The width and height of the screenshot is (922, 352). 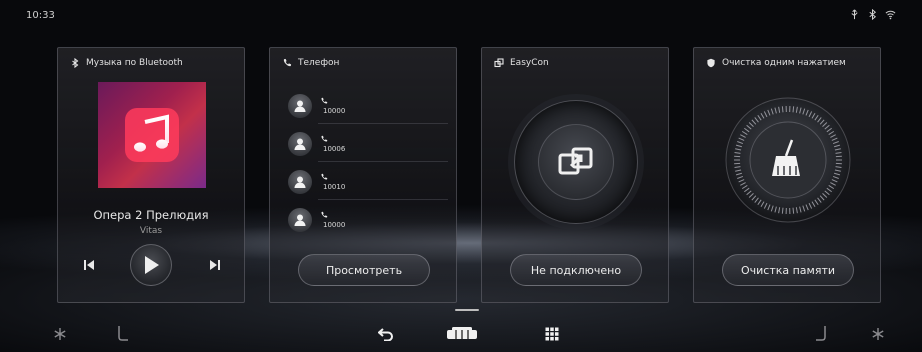 I want to click on status-time: 10:33, so click(x=40, y=15).